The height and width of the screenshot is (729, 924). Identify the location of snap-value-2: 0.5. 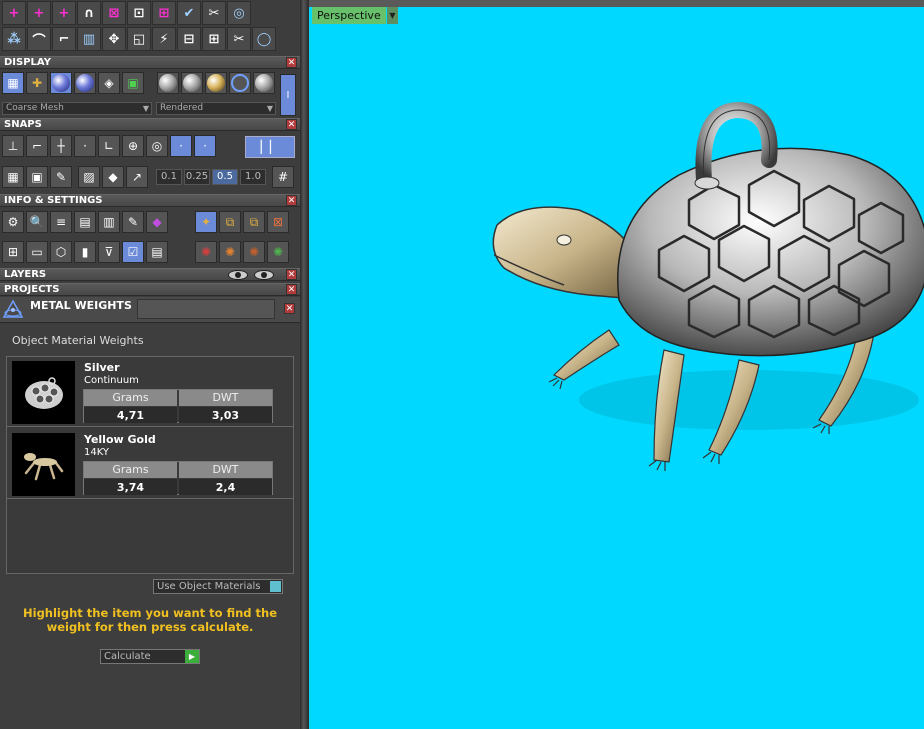
(225, 177).